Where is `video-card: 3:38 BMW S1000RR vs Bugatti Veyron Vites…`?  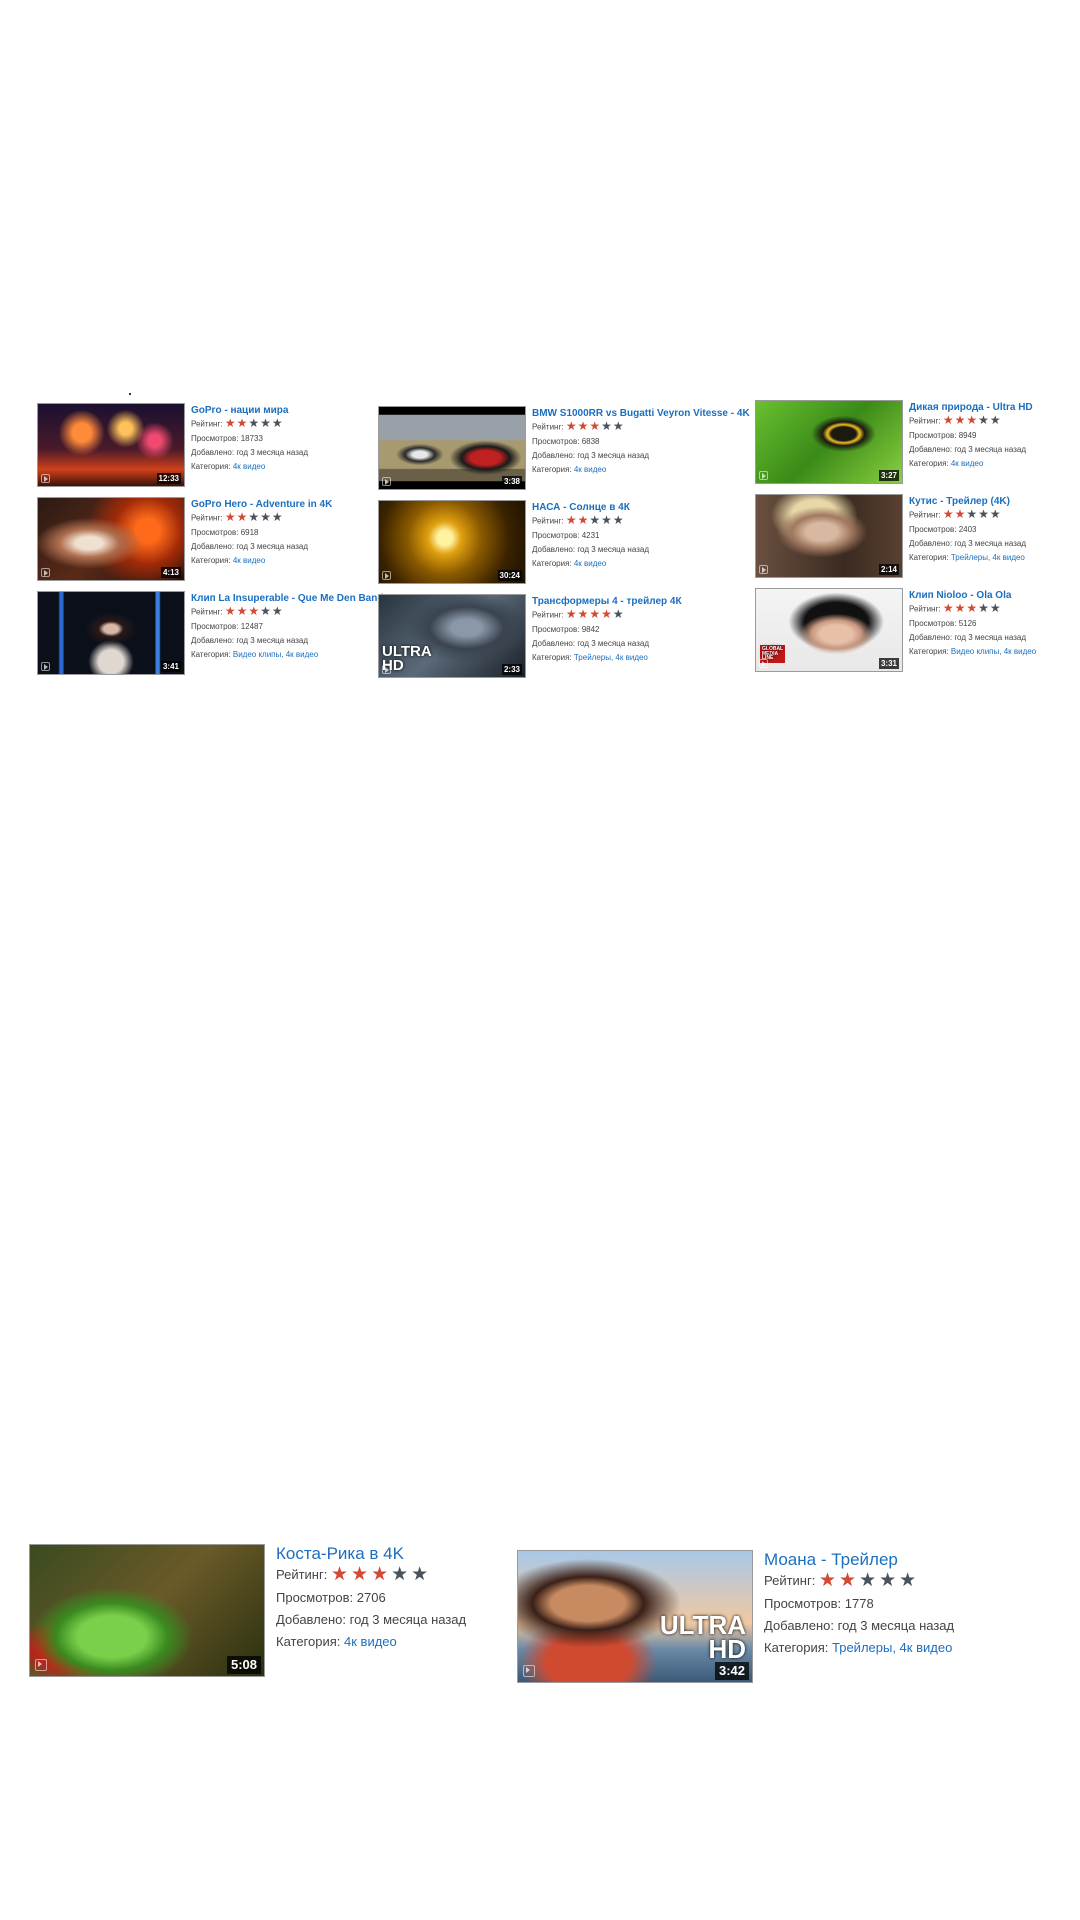 video-card: 3:38 BMW S1000RR vs Bugatti Veyron Vites… is located at coordinates (564, 448).